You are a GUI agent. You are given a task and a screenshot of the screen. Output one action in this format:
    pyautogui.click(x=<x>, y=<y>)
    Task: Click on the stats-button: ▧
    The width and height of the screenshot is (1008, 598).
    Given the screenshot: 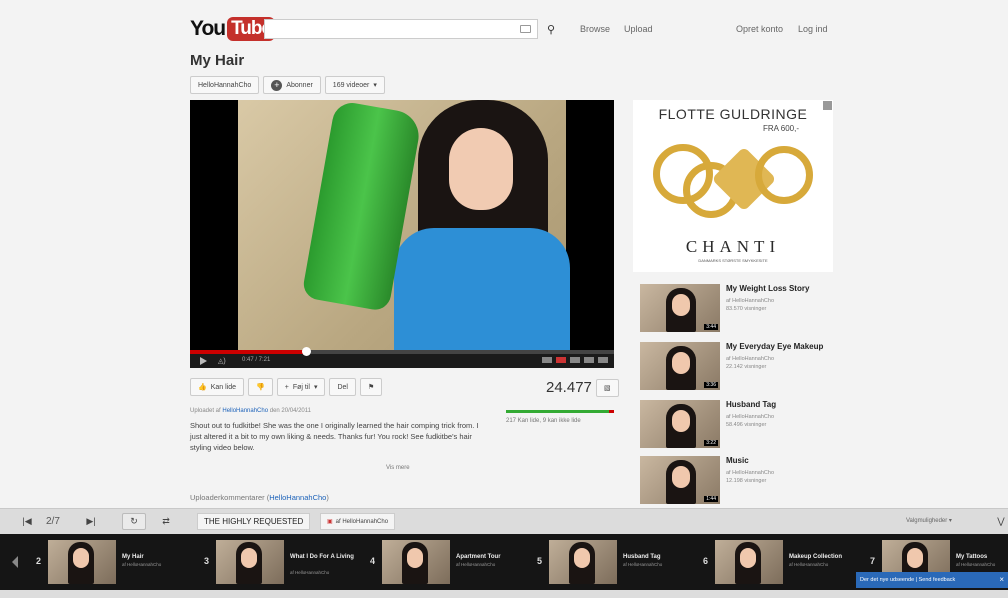 What is the action you would take?
    pyautogui.click(x=607, y=388)
    